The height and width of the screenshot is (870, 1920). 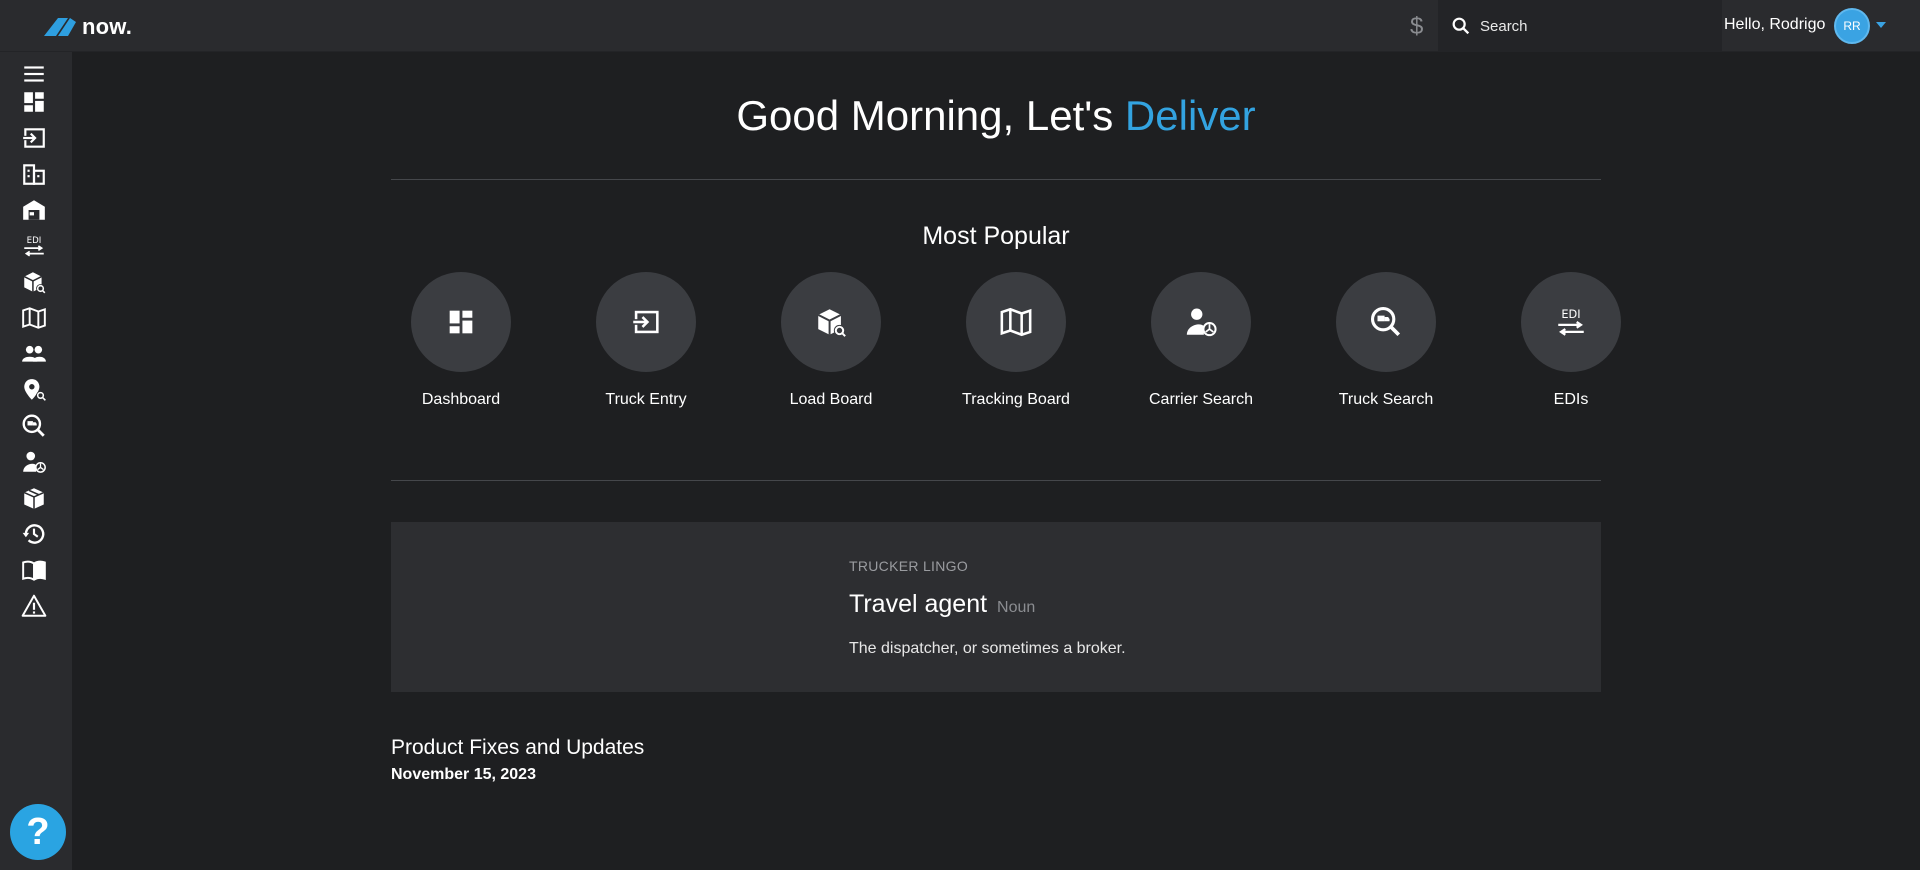 I want to click on page-title: Good Morning, Let's Deliver, so click(x=996, y=116).